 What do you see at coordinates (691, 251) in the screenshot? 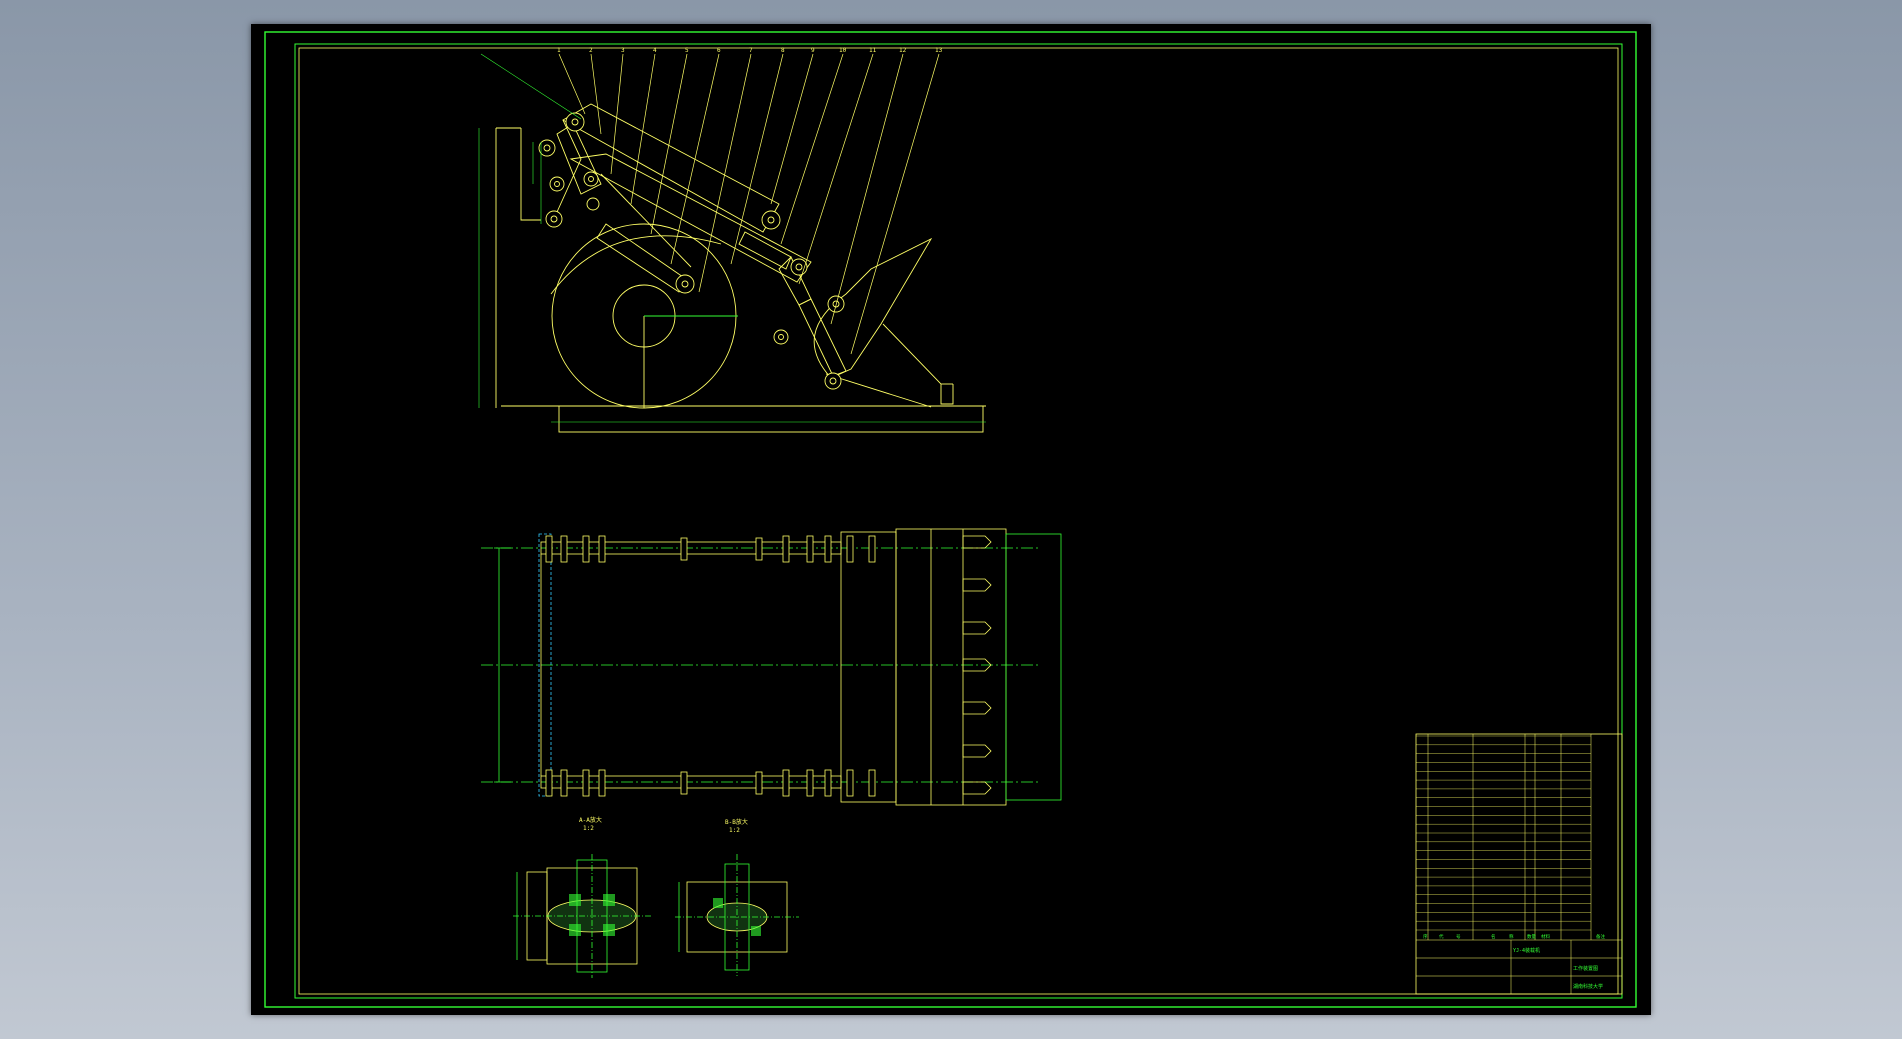
I see `pins` at bounding box center [691, 251].